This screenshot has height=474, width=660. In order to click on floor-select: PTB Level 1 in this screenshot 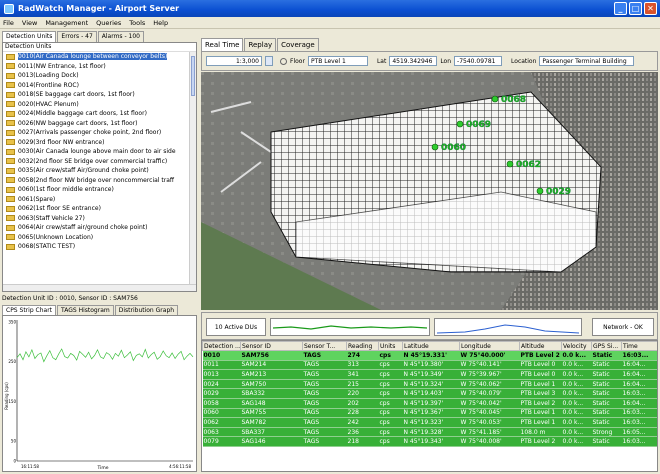, I will do `click(337, 61)`.